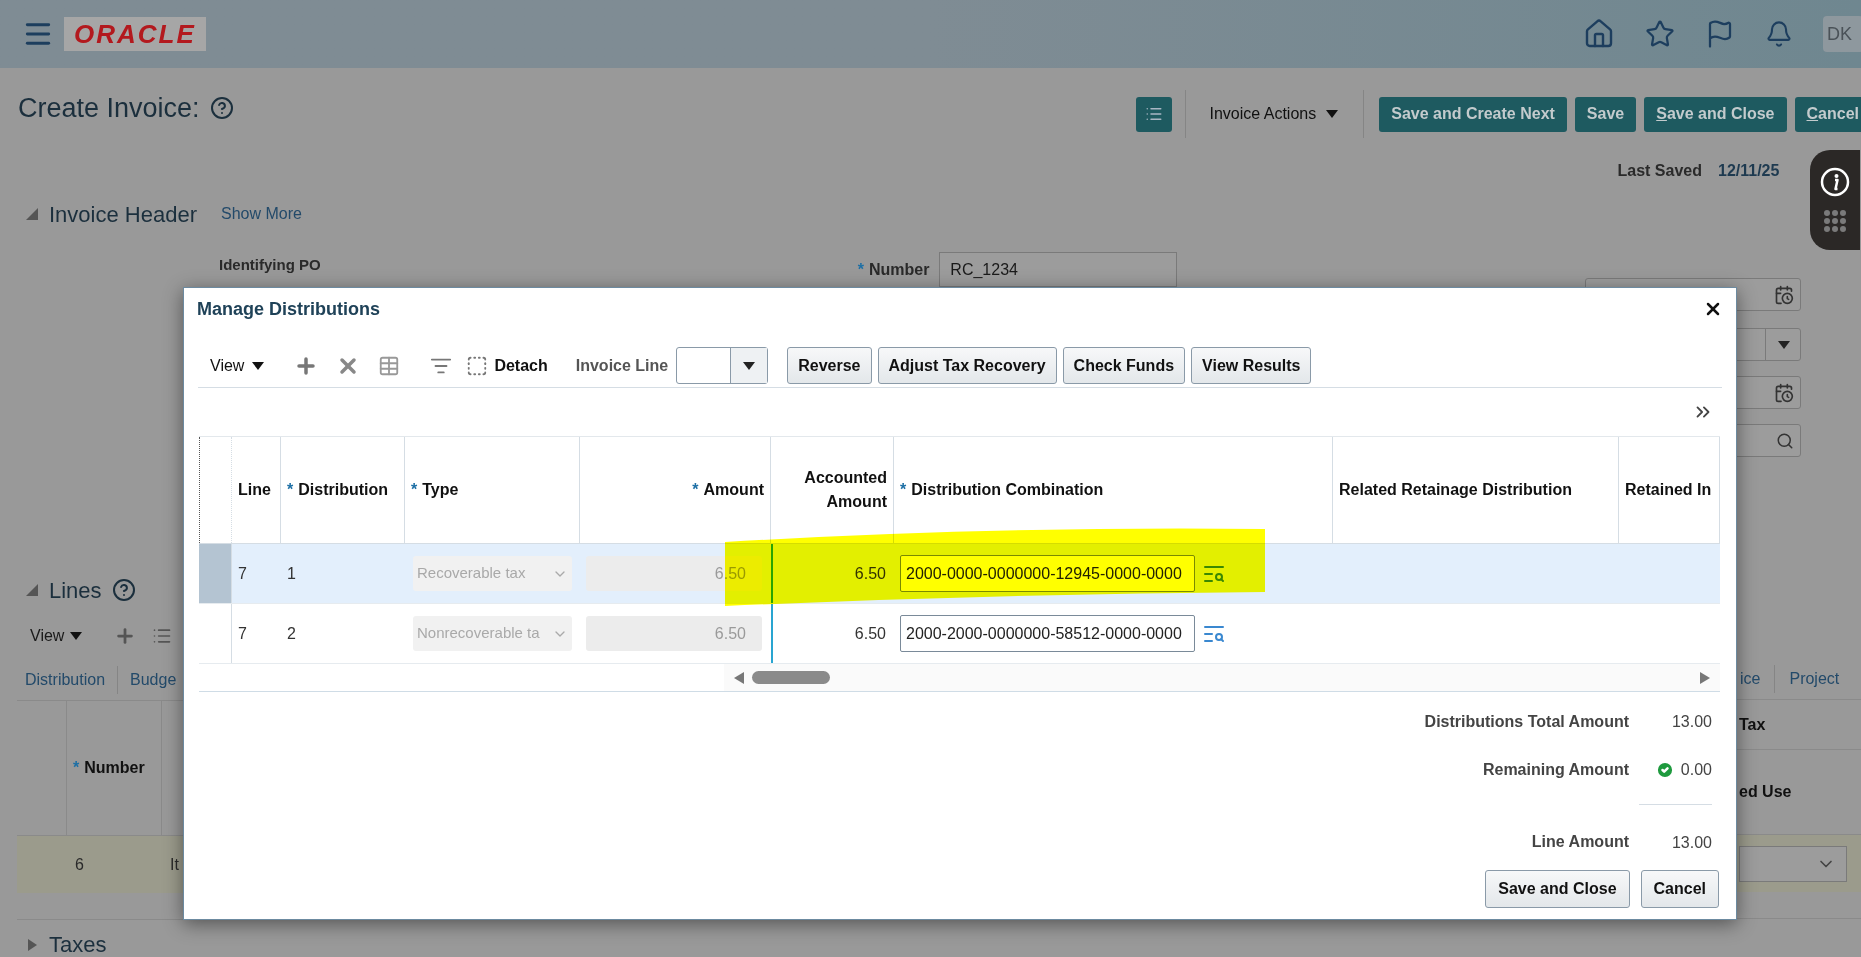  I want to click on info-icon, so click(1835, 182).